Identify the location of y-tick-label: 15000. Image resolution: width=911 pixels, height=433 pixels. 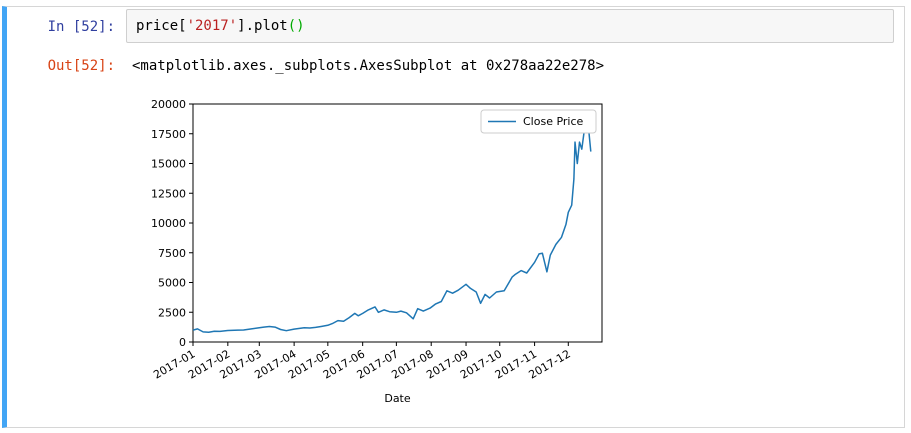
(168, 164).